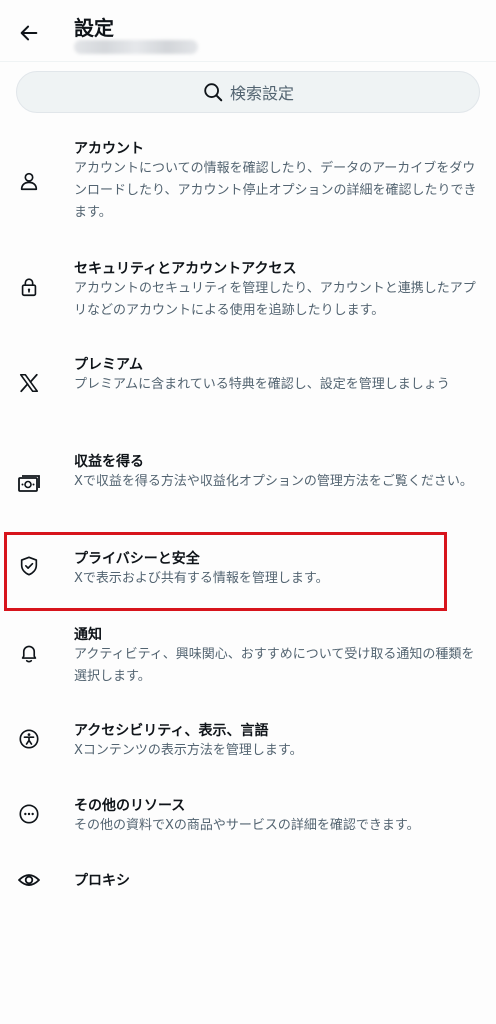 The height and width of the screenshot is (1024, 496). What do you see at coordinates (261, 93) in the screenshot?
I see `search-label: 検索設定` at bounding box center [261, 93].